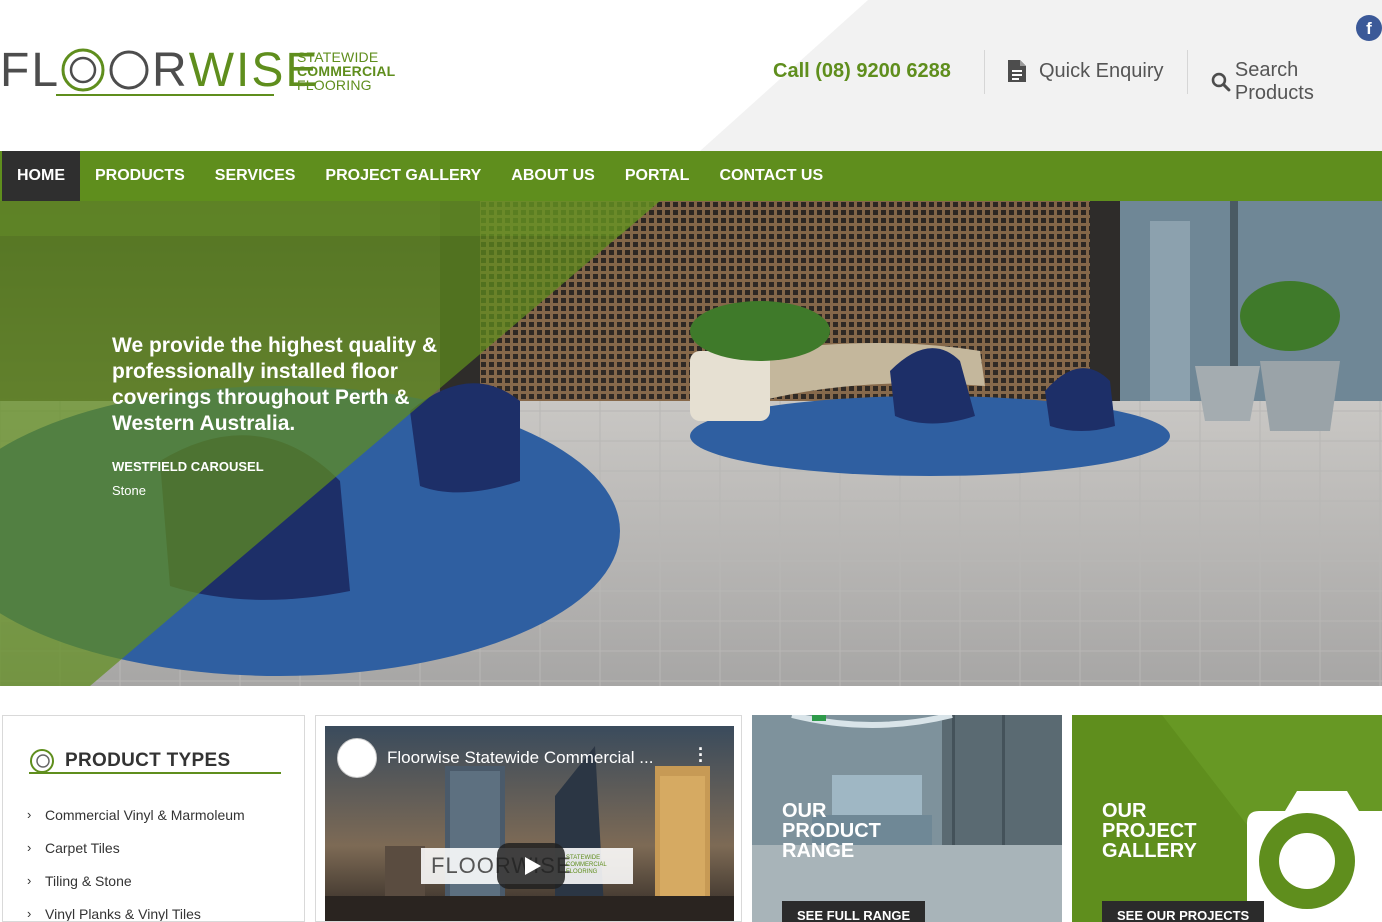 The image size is (1382, 922). What do you see at coordinates (1227, 818) in the screenshot?
I see `project-gallery-tile: OUR PROJECT GALLERY SEE OUR PROJECTS` at bounding box center [1227, 818].